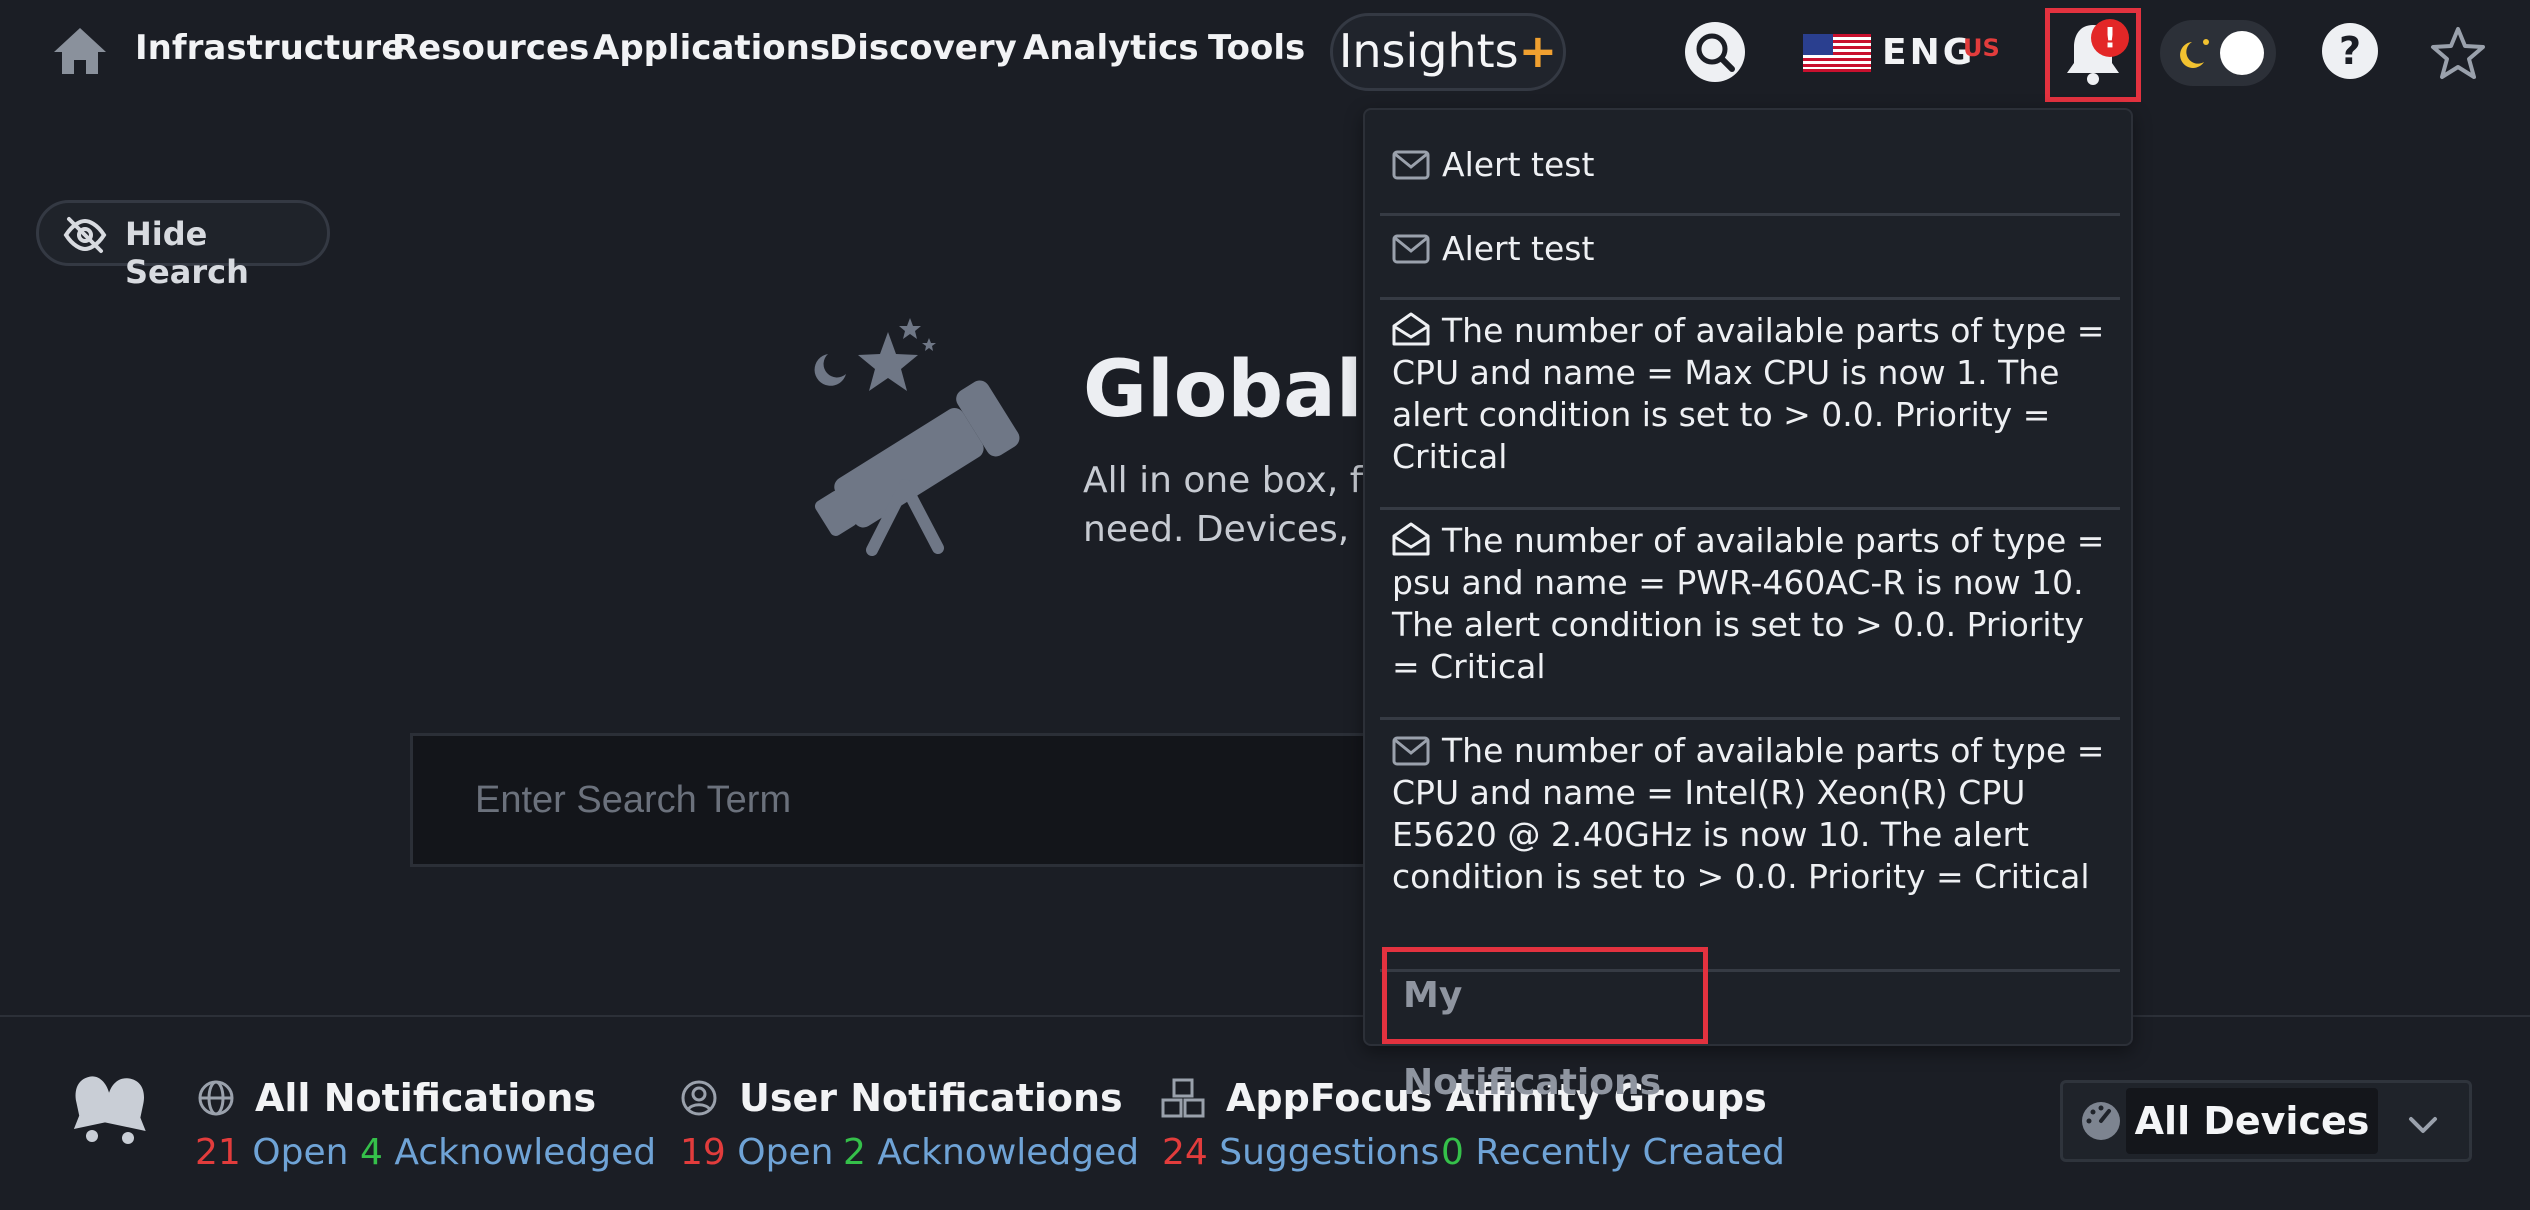 This screenshot has height=1210, width=2530. Describe the element at coordinates (699, 1098) in the screenshot. I see `user-circle-icon` at that location.